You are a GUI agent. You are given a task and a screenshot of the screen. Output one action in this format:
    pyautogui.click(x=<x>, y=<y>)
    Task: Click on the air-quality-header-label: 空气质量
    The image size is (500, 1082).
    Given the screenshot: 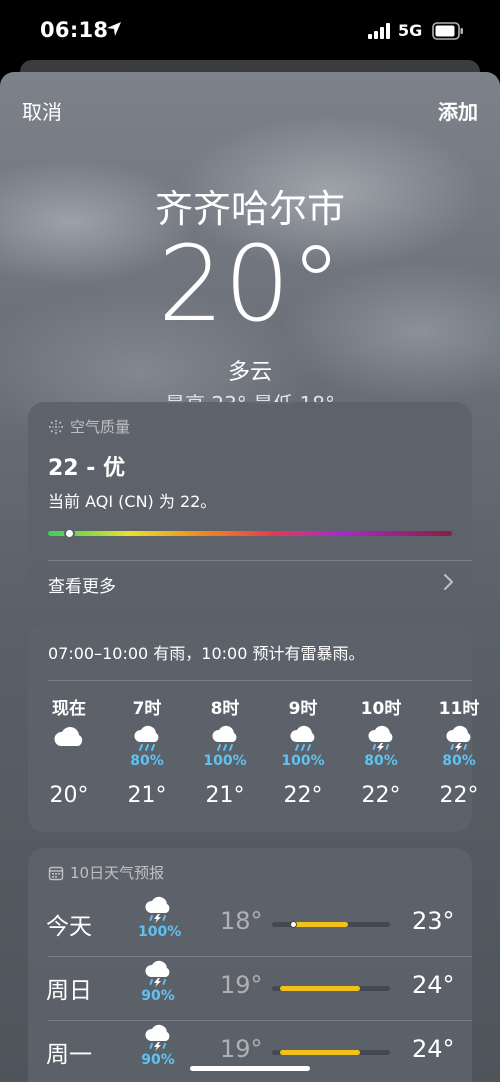 What is the action you would take?
    pyautogui.click(x=100, y=427)
    